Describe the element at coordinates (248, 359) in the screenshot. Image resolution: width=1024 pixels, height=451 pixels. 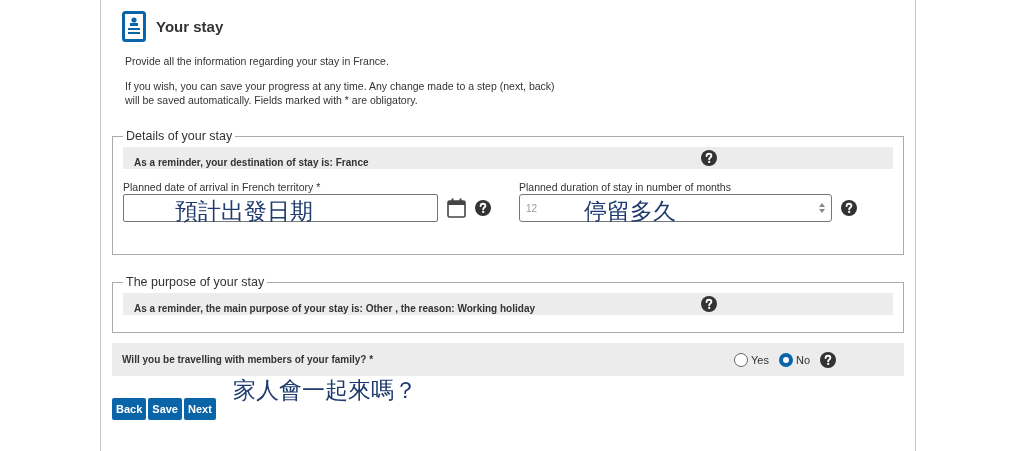
I see `question-text: Will you be travelling with members of your family? *` at that location.